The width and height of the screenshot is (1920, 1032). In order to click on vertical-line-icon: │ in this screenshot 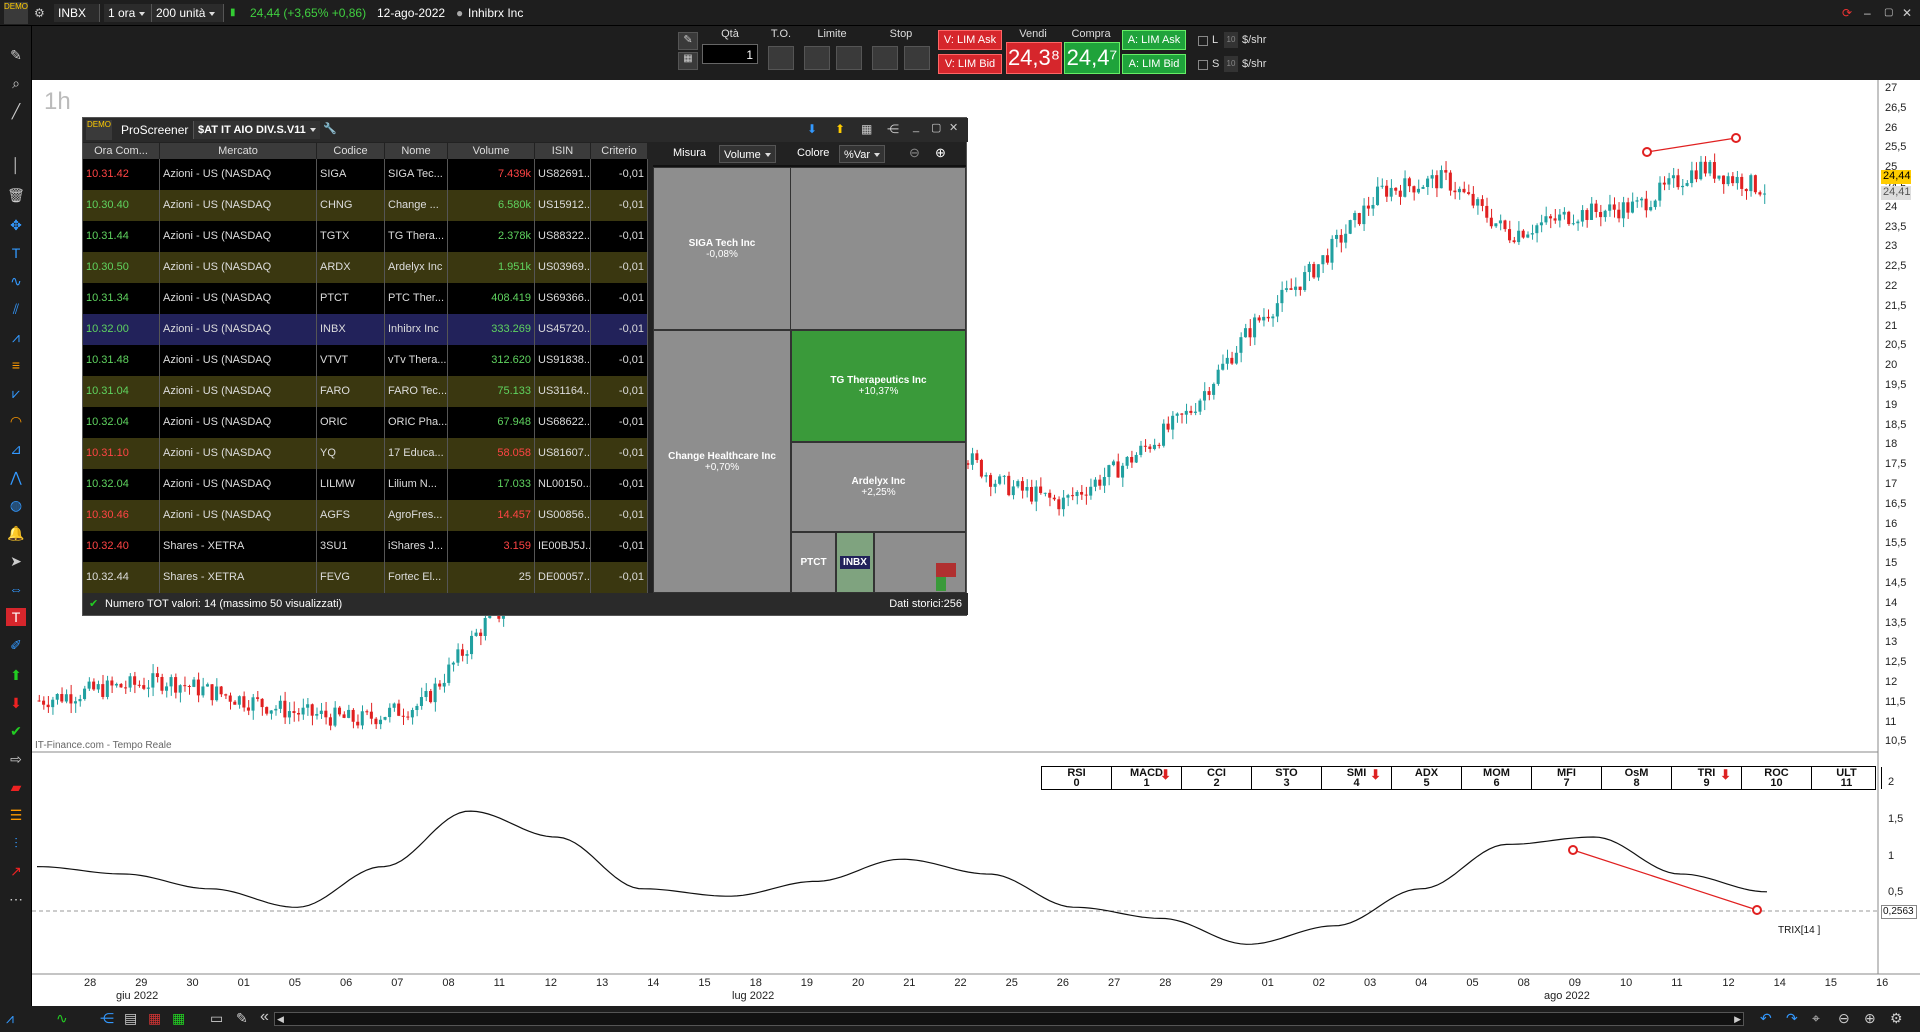, I will do `click(16, 165)`.